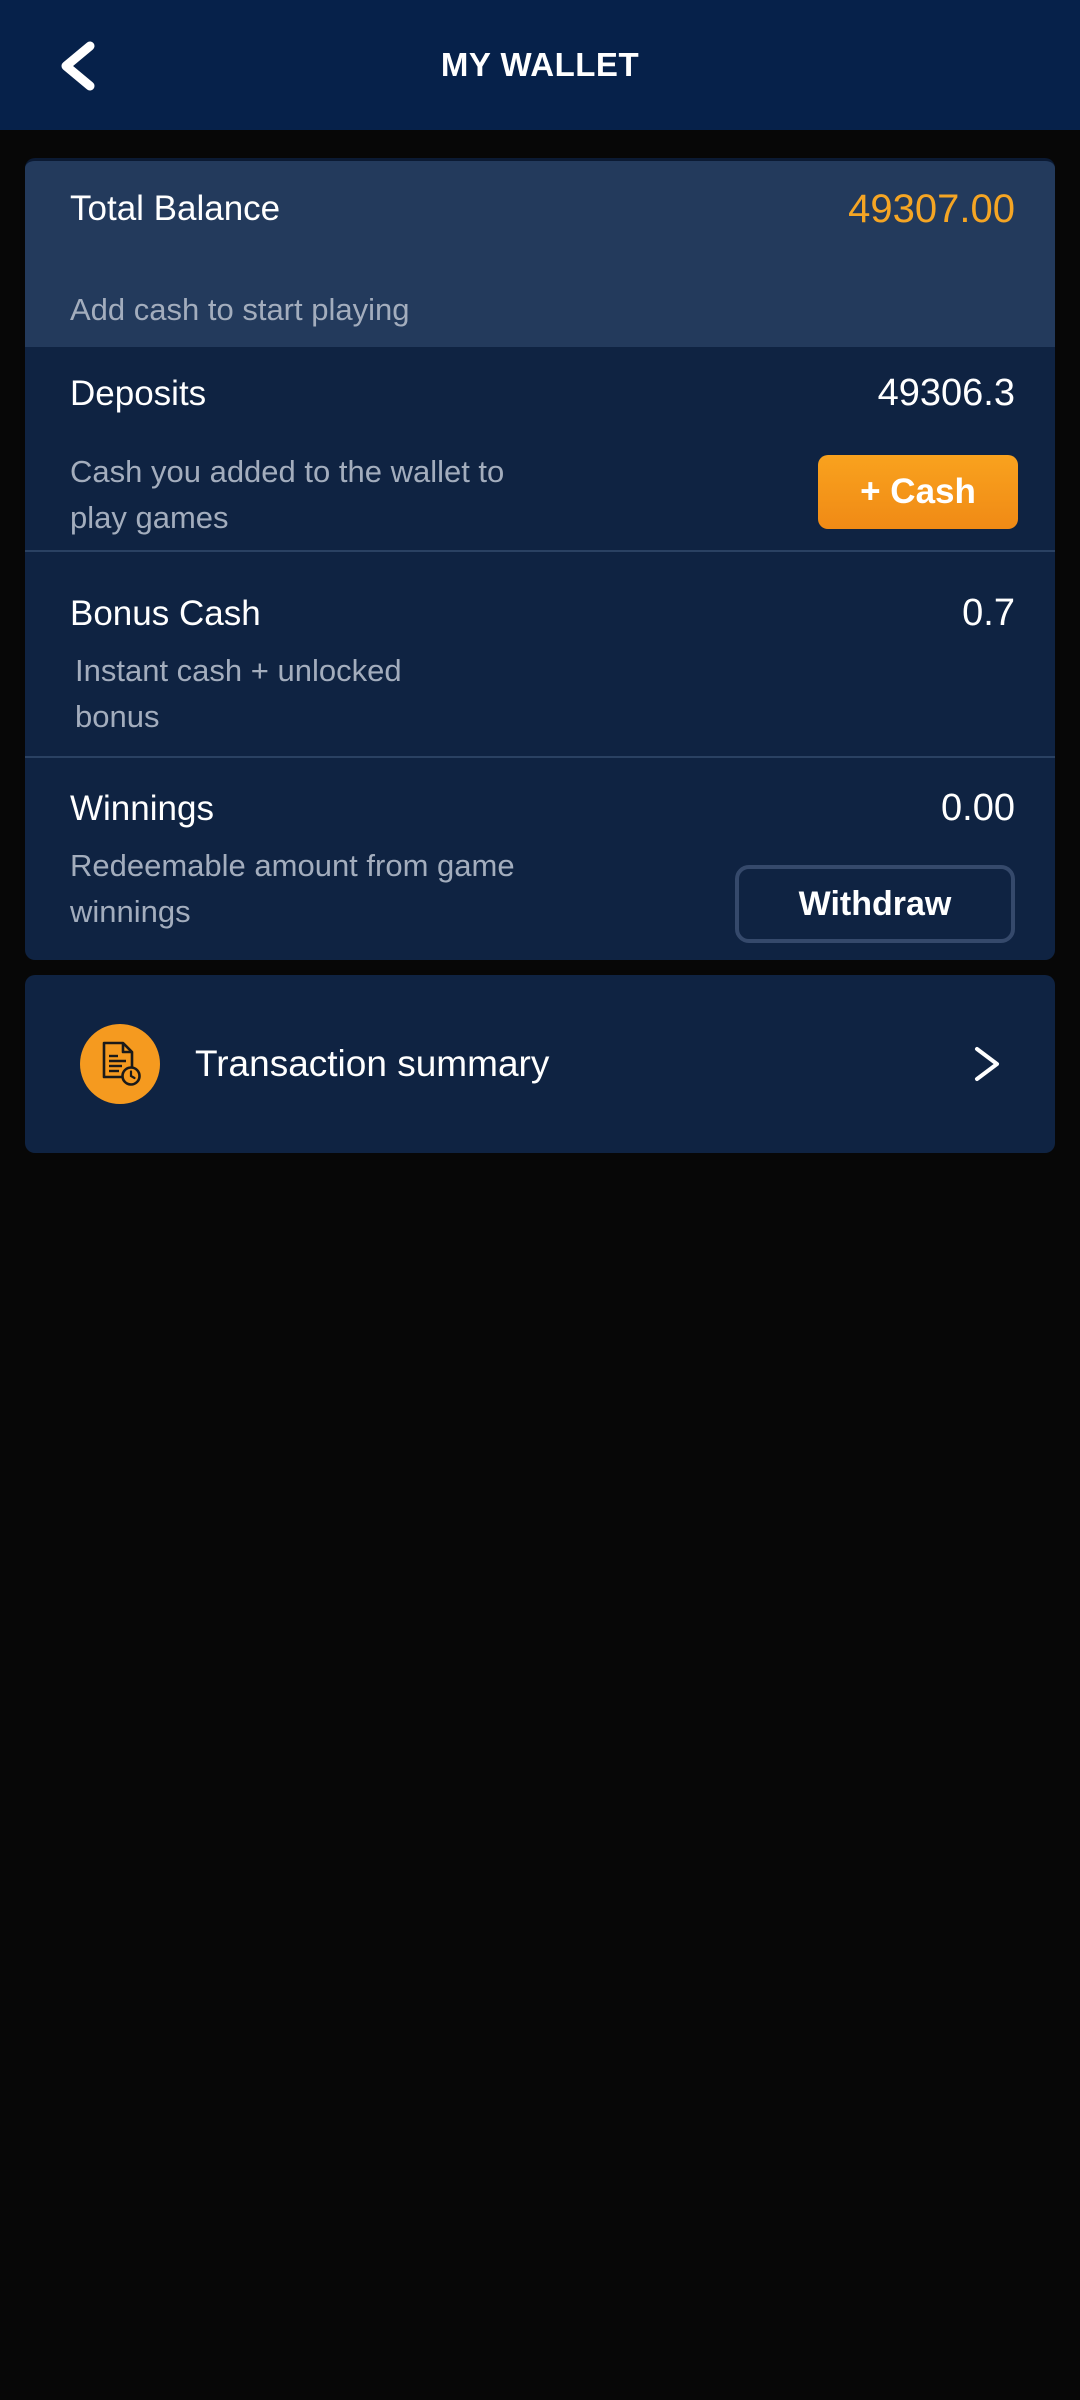 The image size is (1080, 2400). I want to click on document-clock-icon, so click(120, 1064).